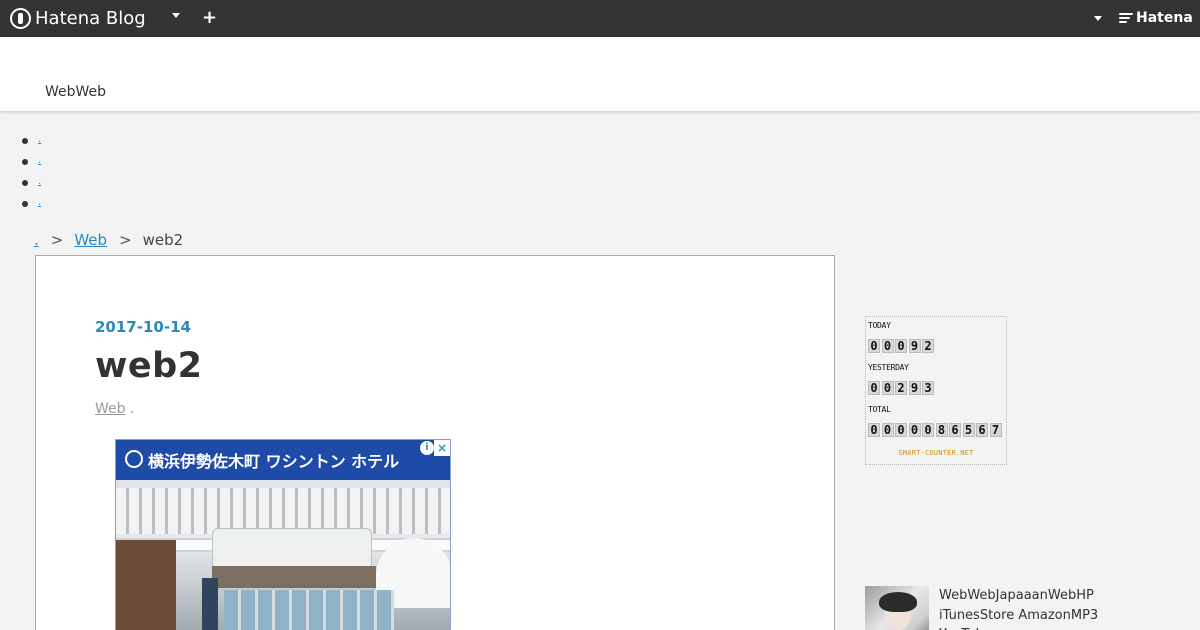 This screenshot has width=1200, height=630. Describe the element at coordinates (928, 388) in the screenshot. I see `counter-digit: 3` at that location.